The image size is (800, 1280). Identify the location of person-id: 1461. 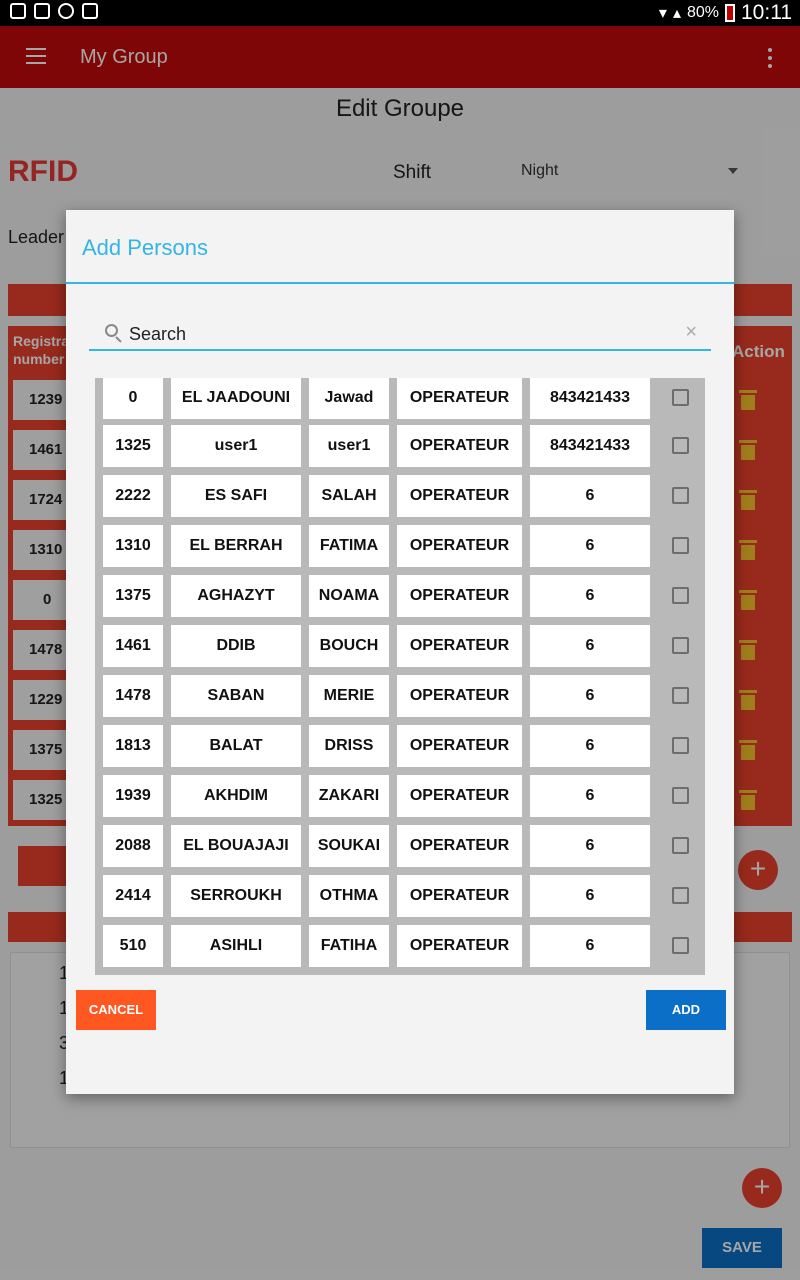
(133, 646).